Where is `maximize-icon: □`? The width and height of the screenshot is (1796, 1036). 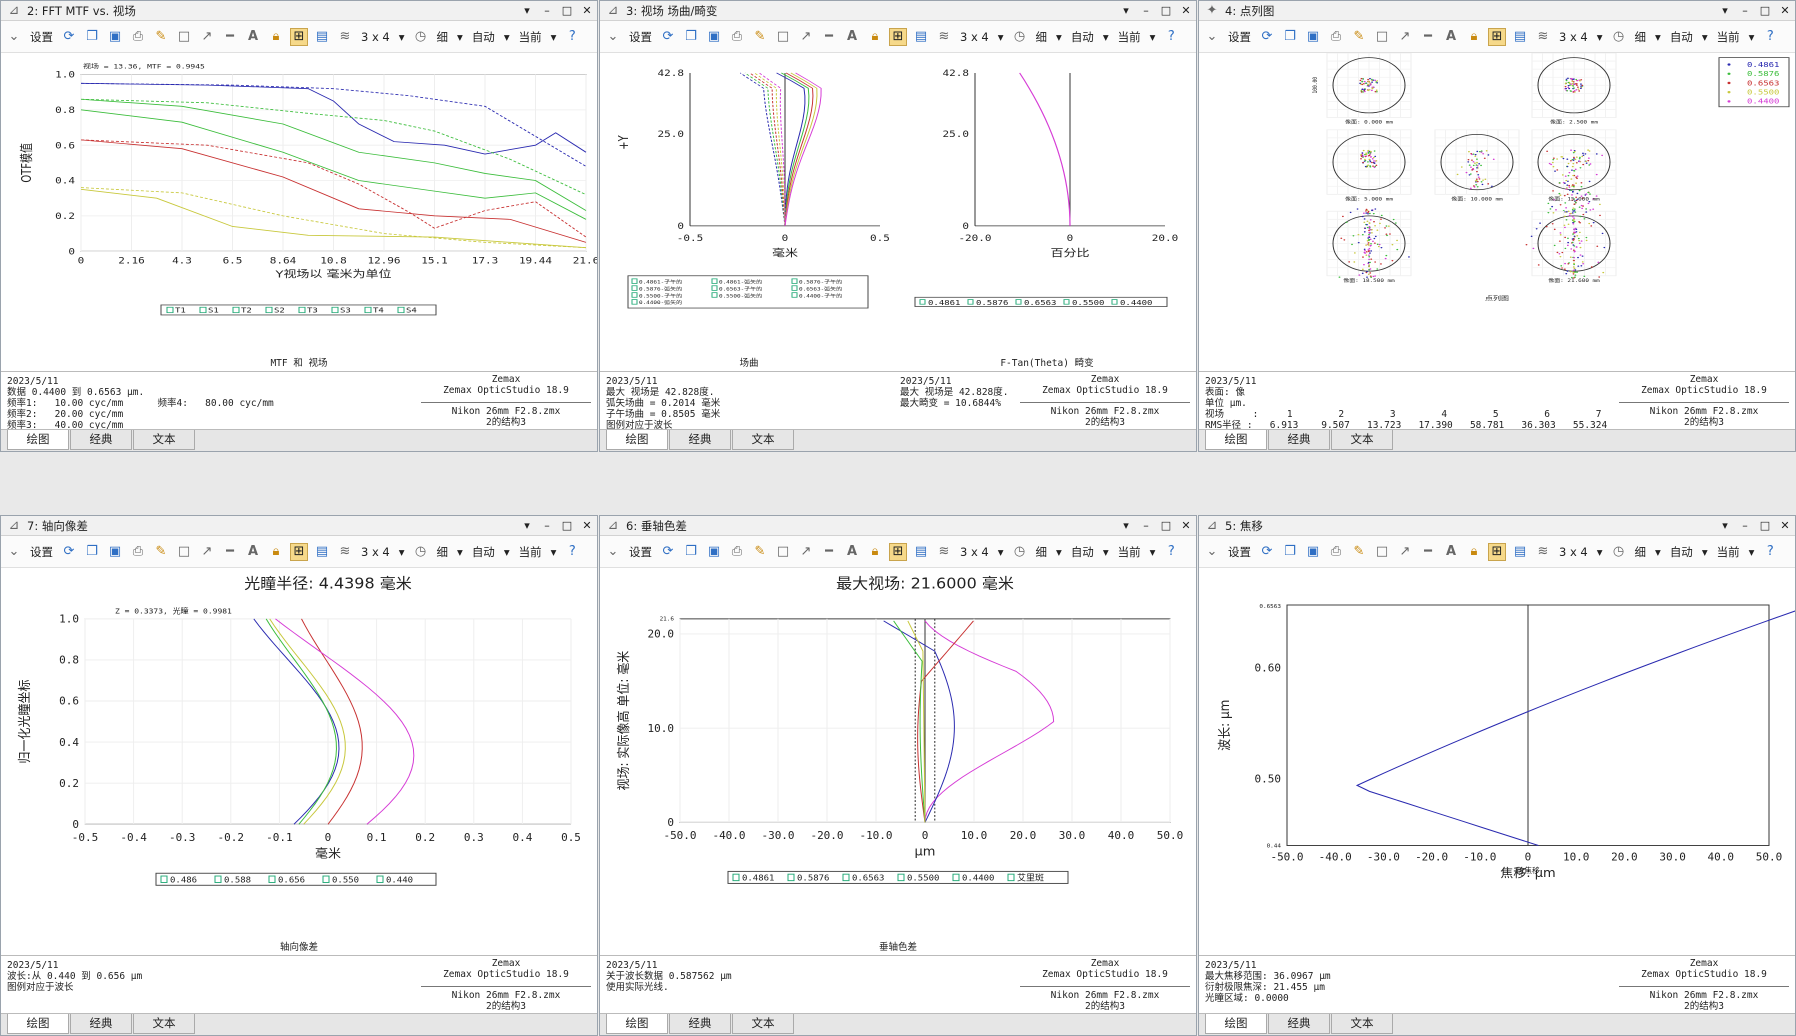 maximize-icon: □ is located at coordinates (1166, 525).